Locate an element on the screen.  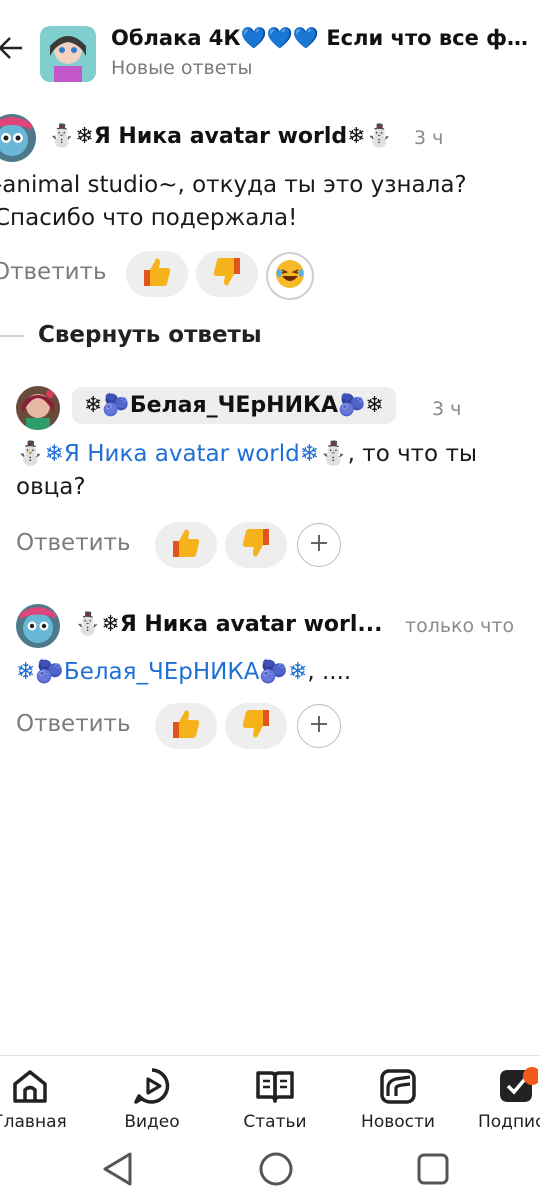
channel-avatar is located at coordinates (68, 54).